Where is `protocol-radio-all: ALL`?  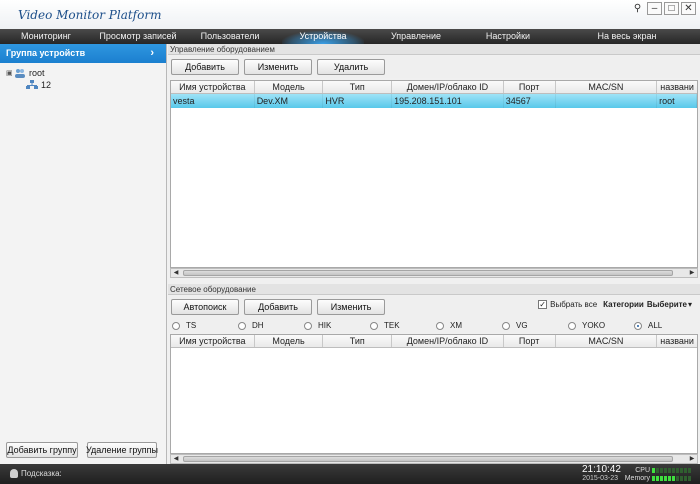 protocol-radio-all: ALL is located at coordinates (648, 325).